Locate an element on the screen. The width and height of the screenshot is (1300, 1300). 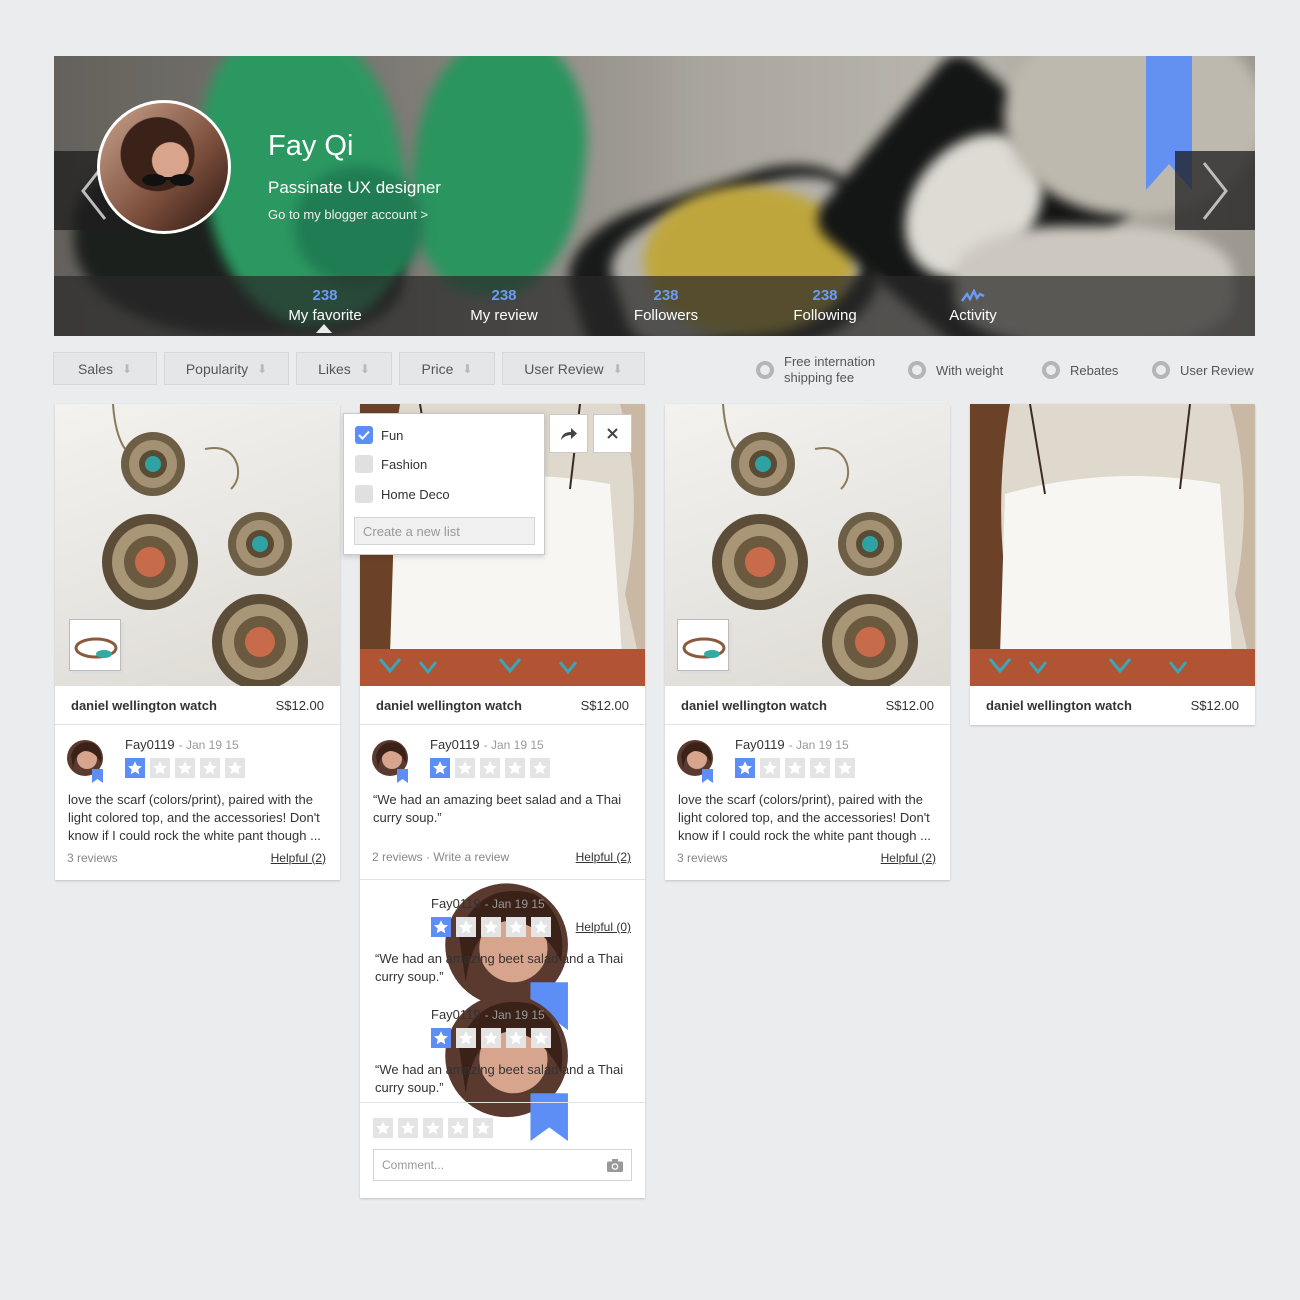
check-icon is located at coordinates (364, 435).